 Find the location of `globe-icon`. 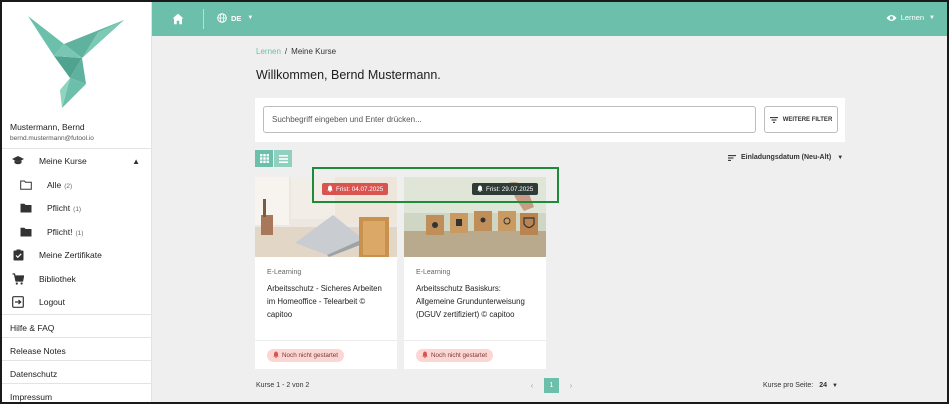

globe-icon is located at coordinates (222, 18).